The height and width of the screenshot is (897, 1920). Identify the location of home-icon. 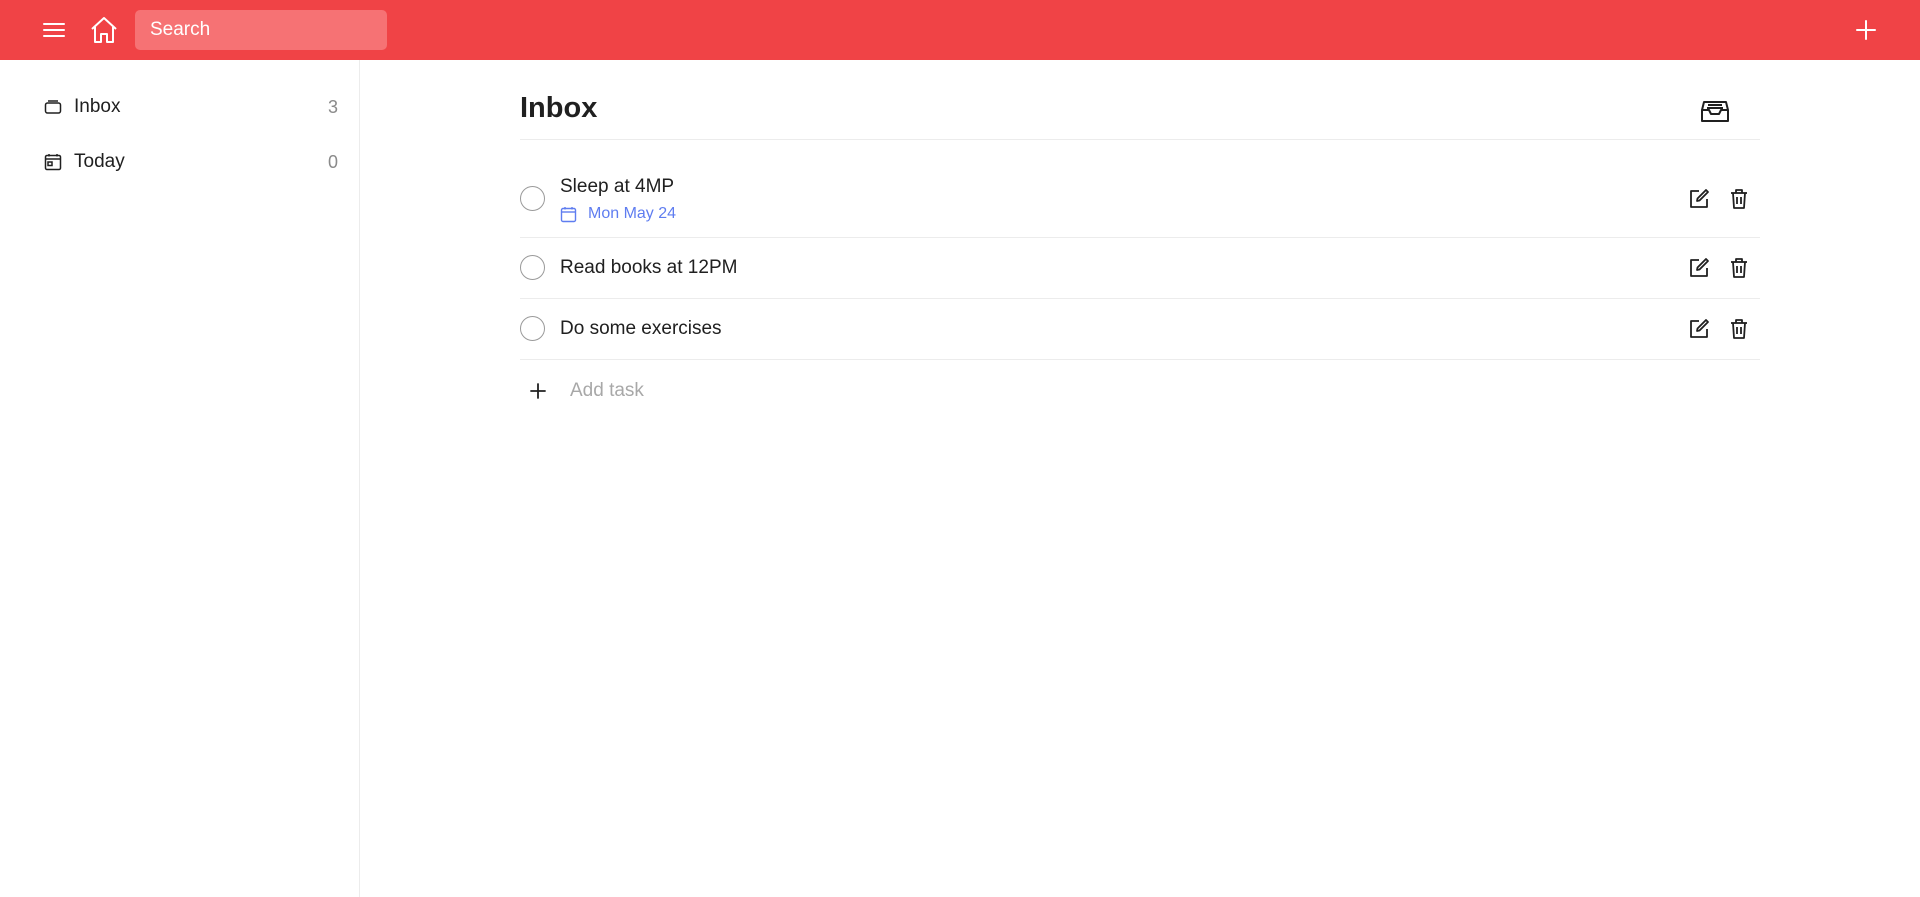
(104, 30).